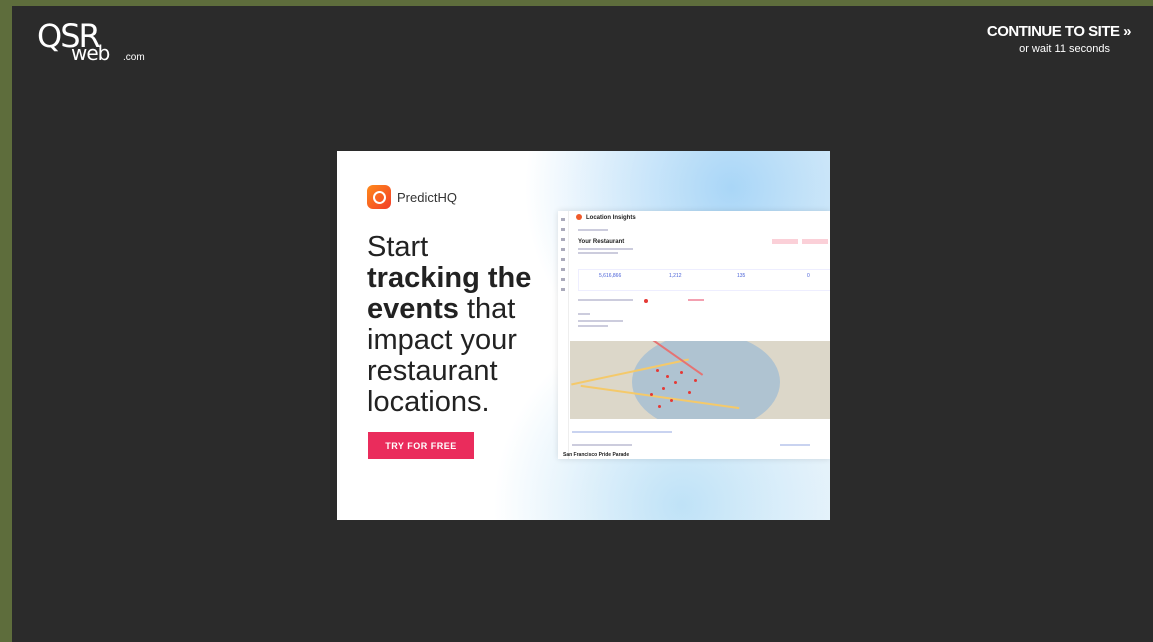 The image size is (1153, 642). I want to click on headline-start: Start, so click(398, 247).